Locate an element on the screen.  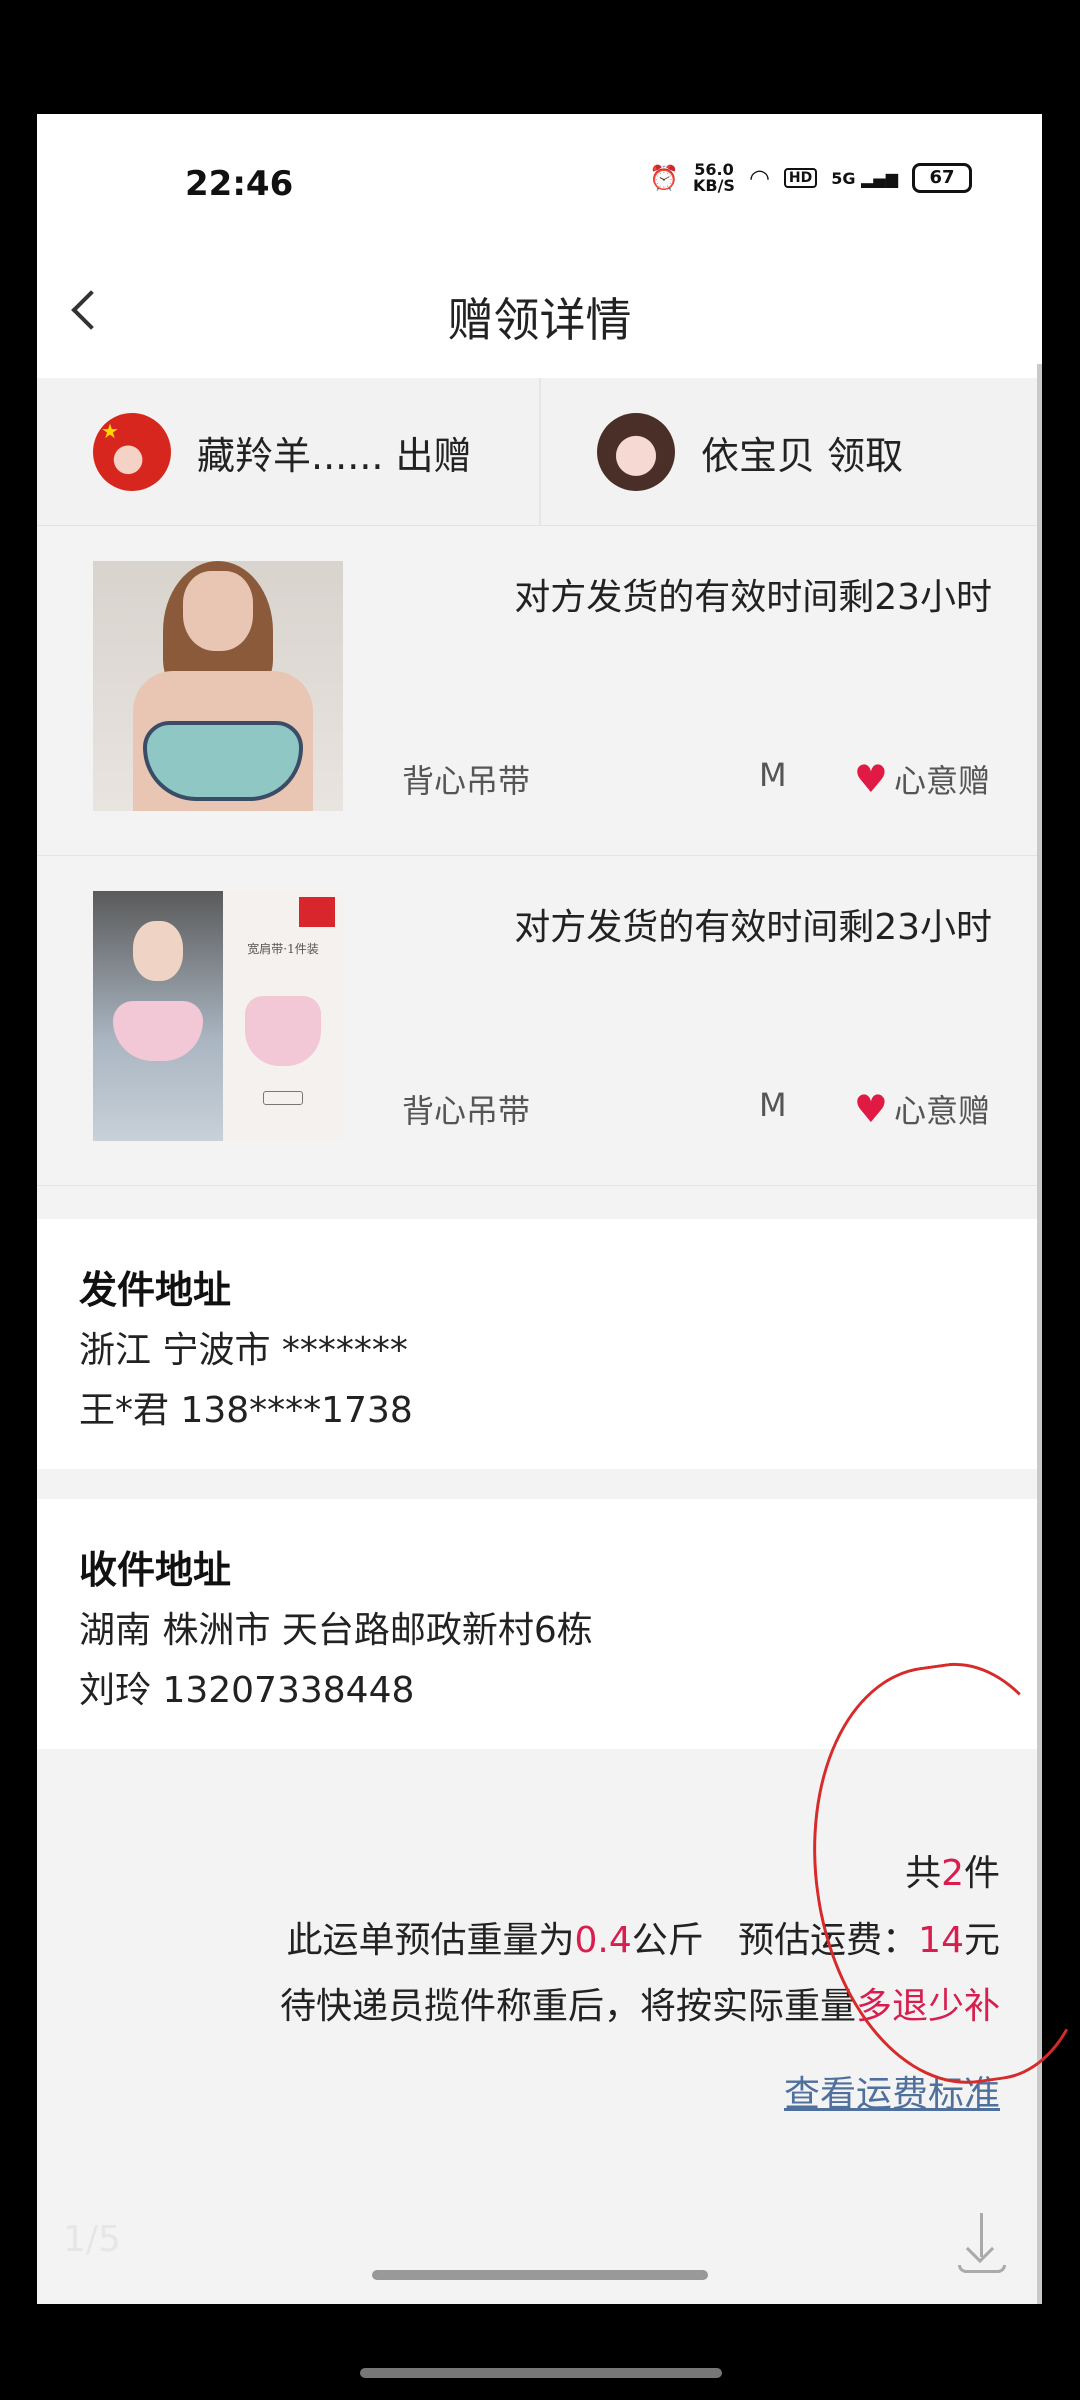
list-item: 对方发货的有效时间剩23小时 背心吊带 M ♥ 心意赠 is located at coordinates (539, 691).